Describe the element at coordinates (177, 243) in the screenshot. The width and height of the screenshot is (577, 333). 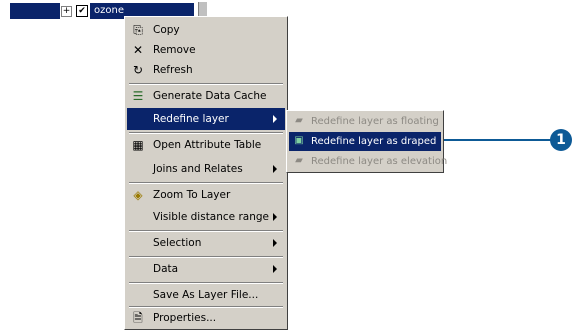
I see `menu-item-label: Selection` at that location.